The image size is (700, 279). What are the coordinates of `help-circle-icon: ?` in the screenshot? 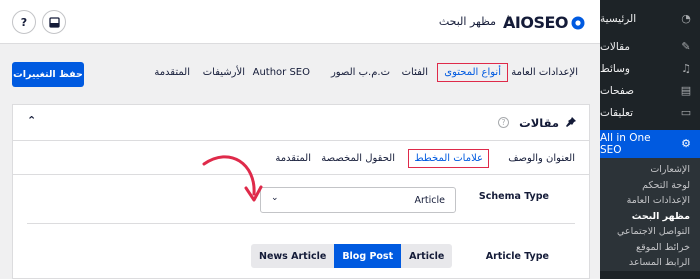 It's located at (503, 122).